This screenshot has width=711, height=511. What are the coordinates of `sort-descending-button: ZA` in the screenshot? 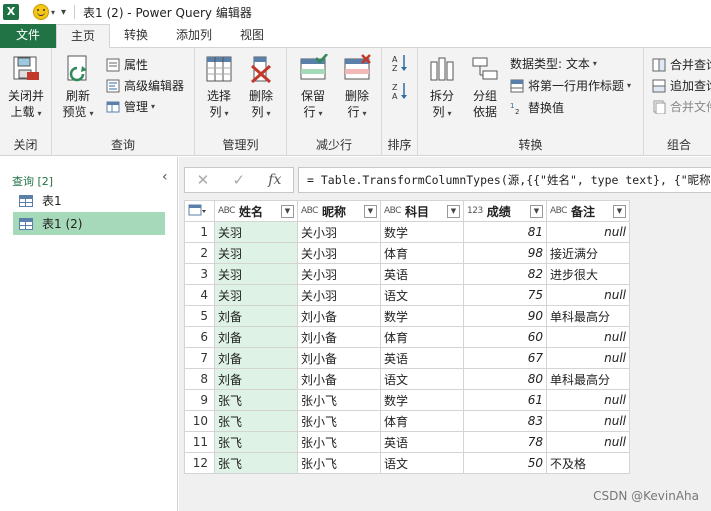 It's located at (402, 91).